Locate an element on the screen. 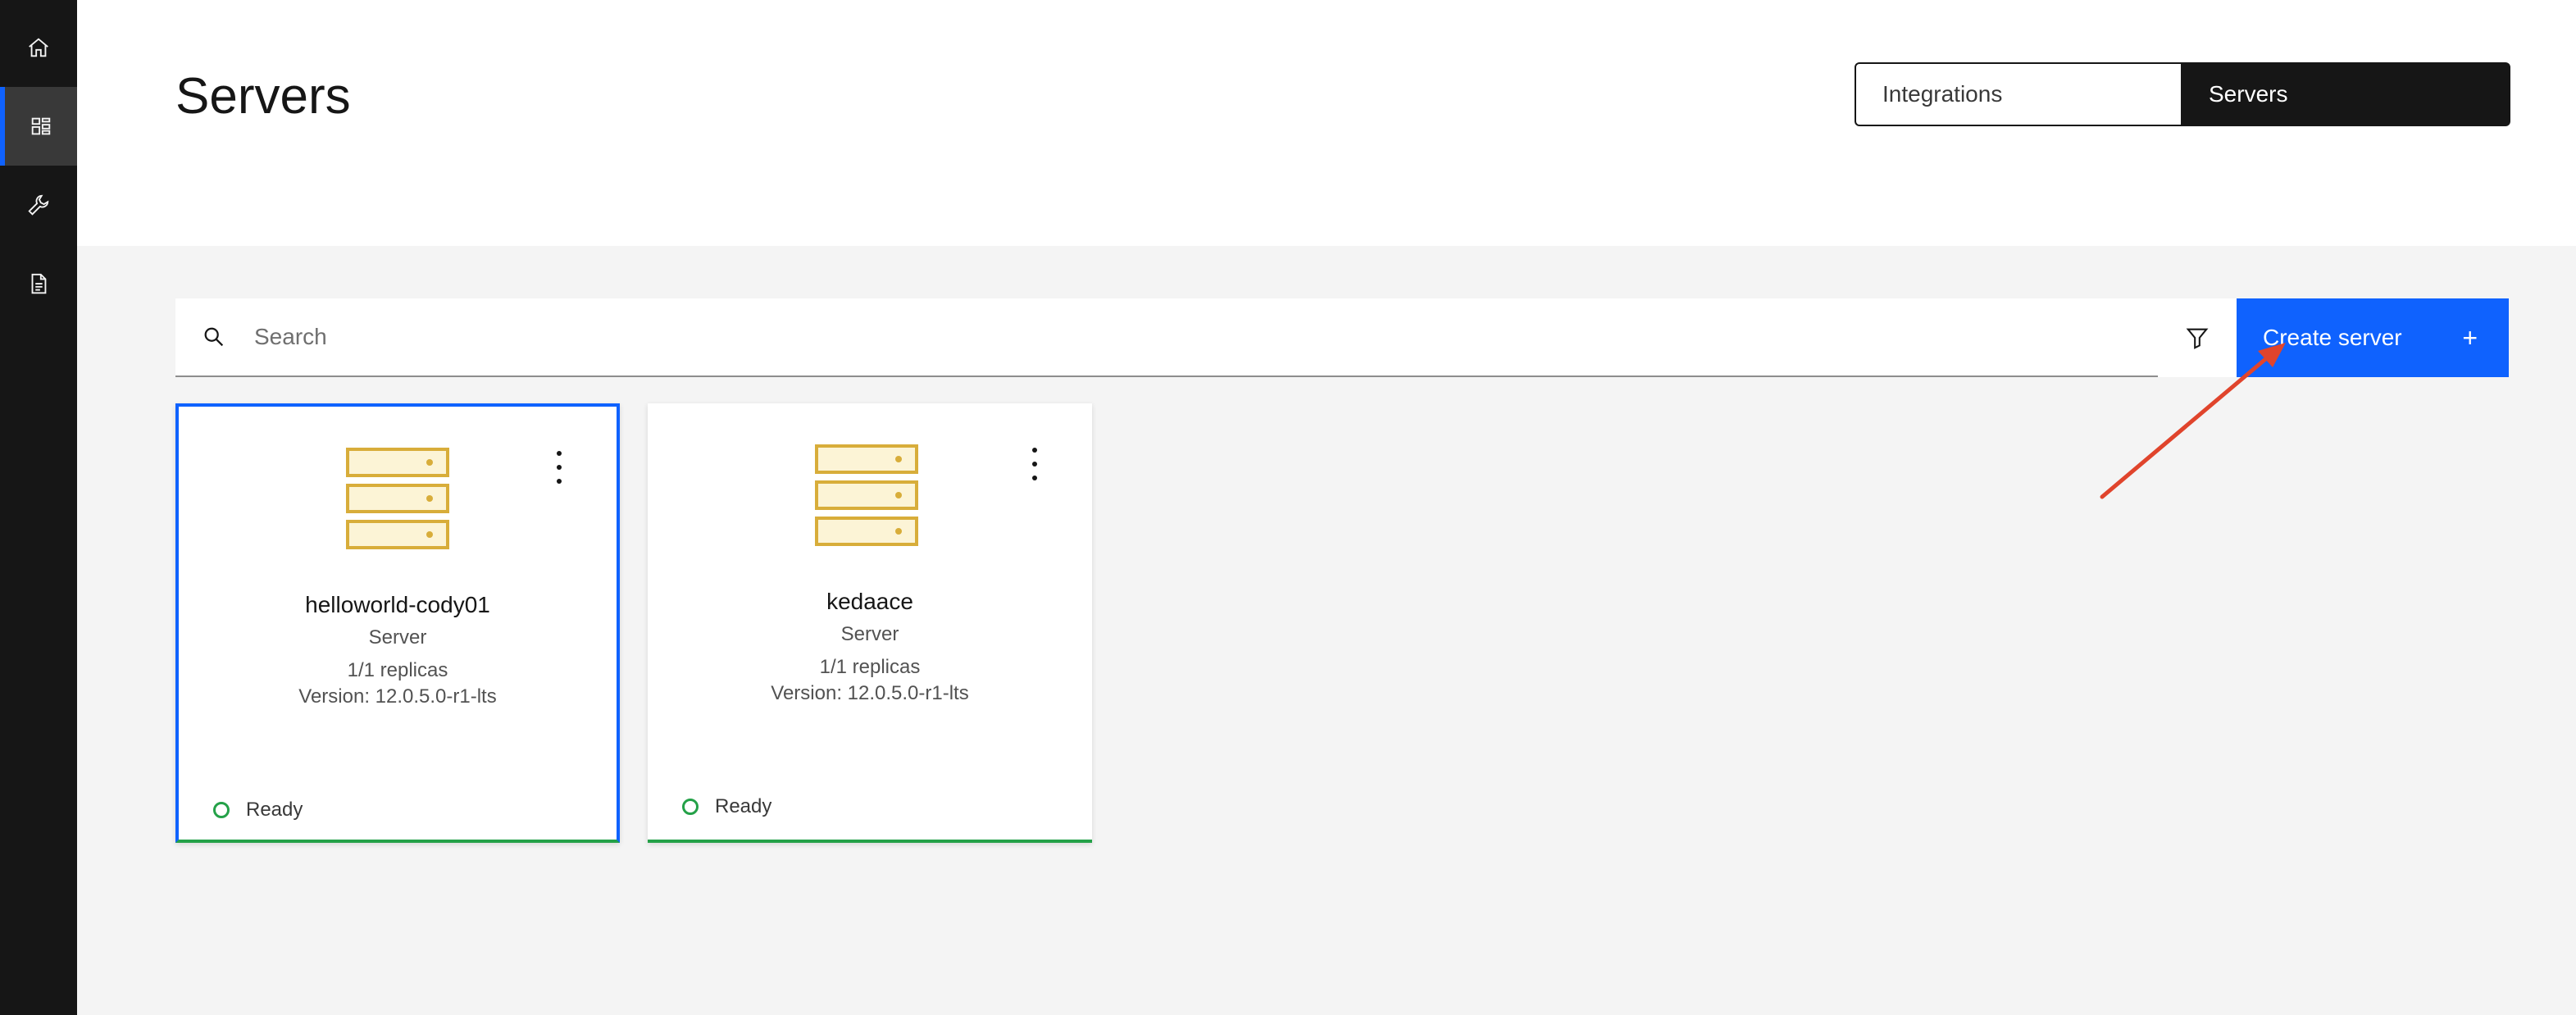  rail-item-home is located at coordinates (38, 47).